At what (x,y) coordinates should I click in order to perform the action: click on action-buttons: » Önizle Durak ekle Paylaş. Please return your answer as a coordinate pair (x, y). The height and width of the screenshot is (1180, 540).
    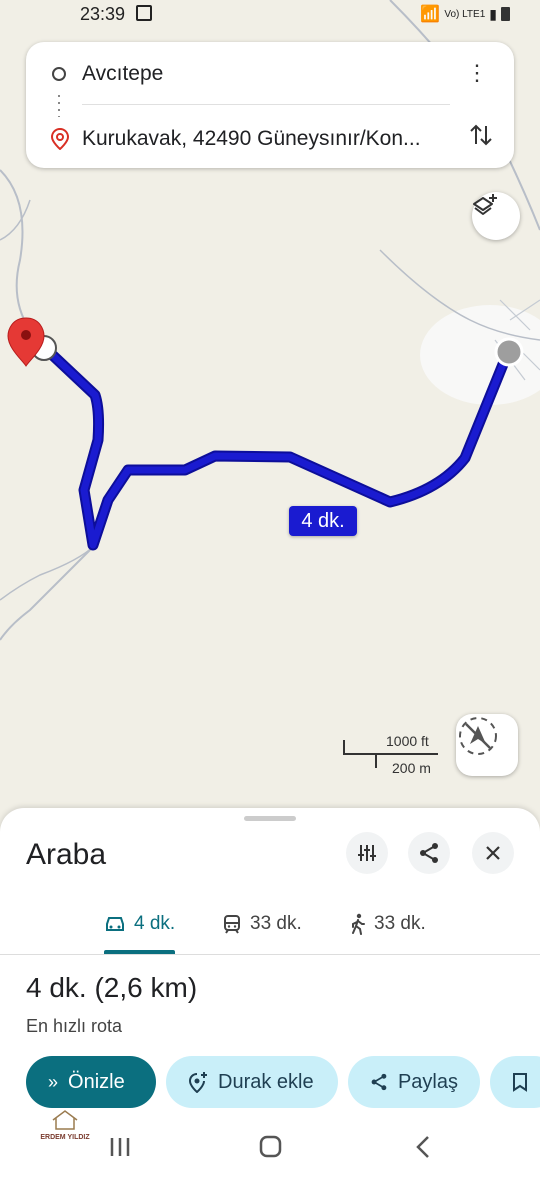
    Looking at the image, I should click on (283, 1083).